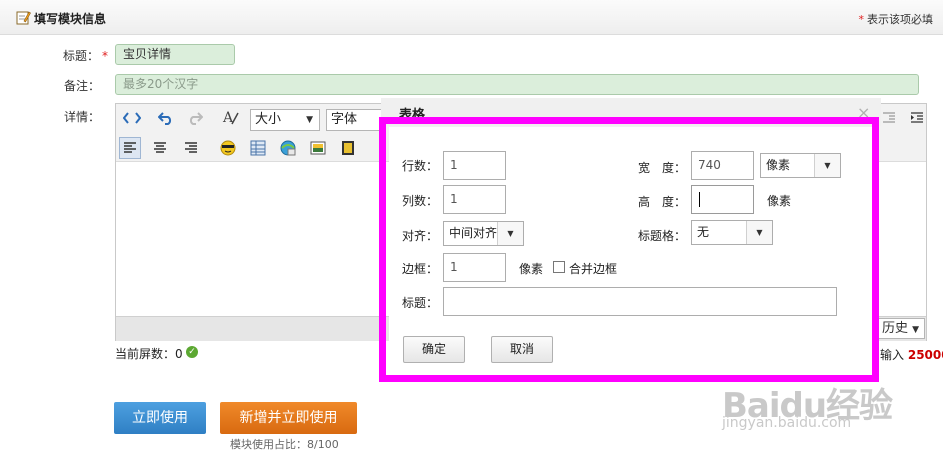 The height and width of the screenshot is (460, 943). I want to click on input-count-value: 25000, so click(925, 355).